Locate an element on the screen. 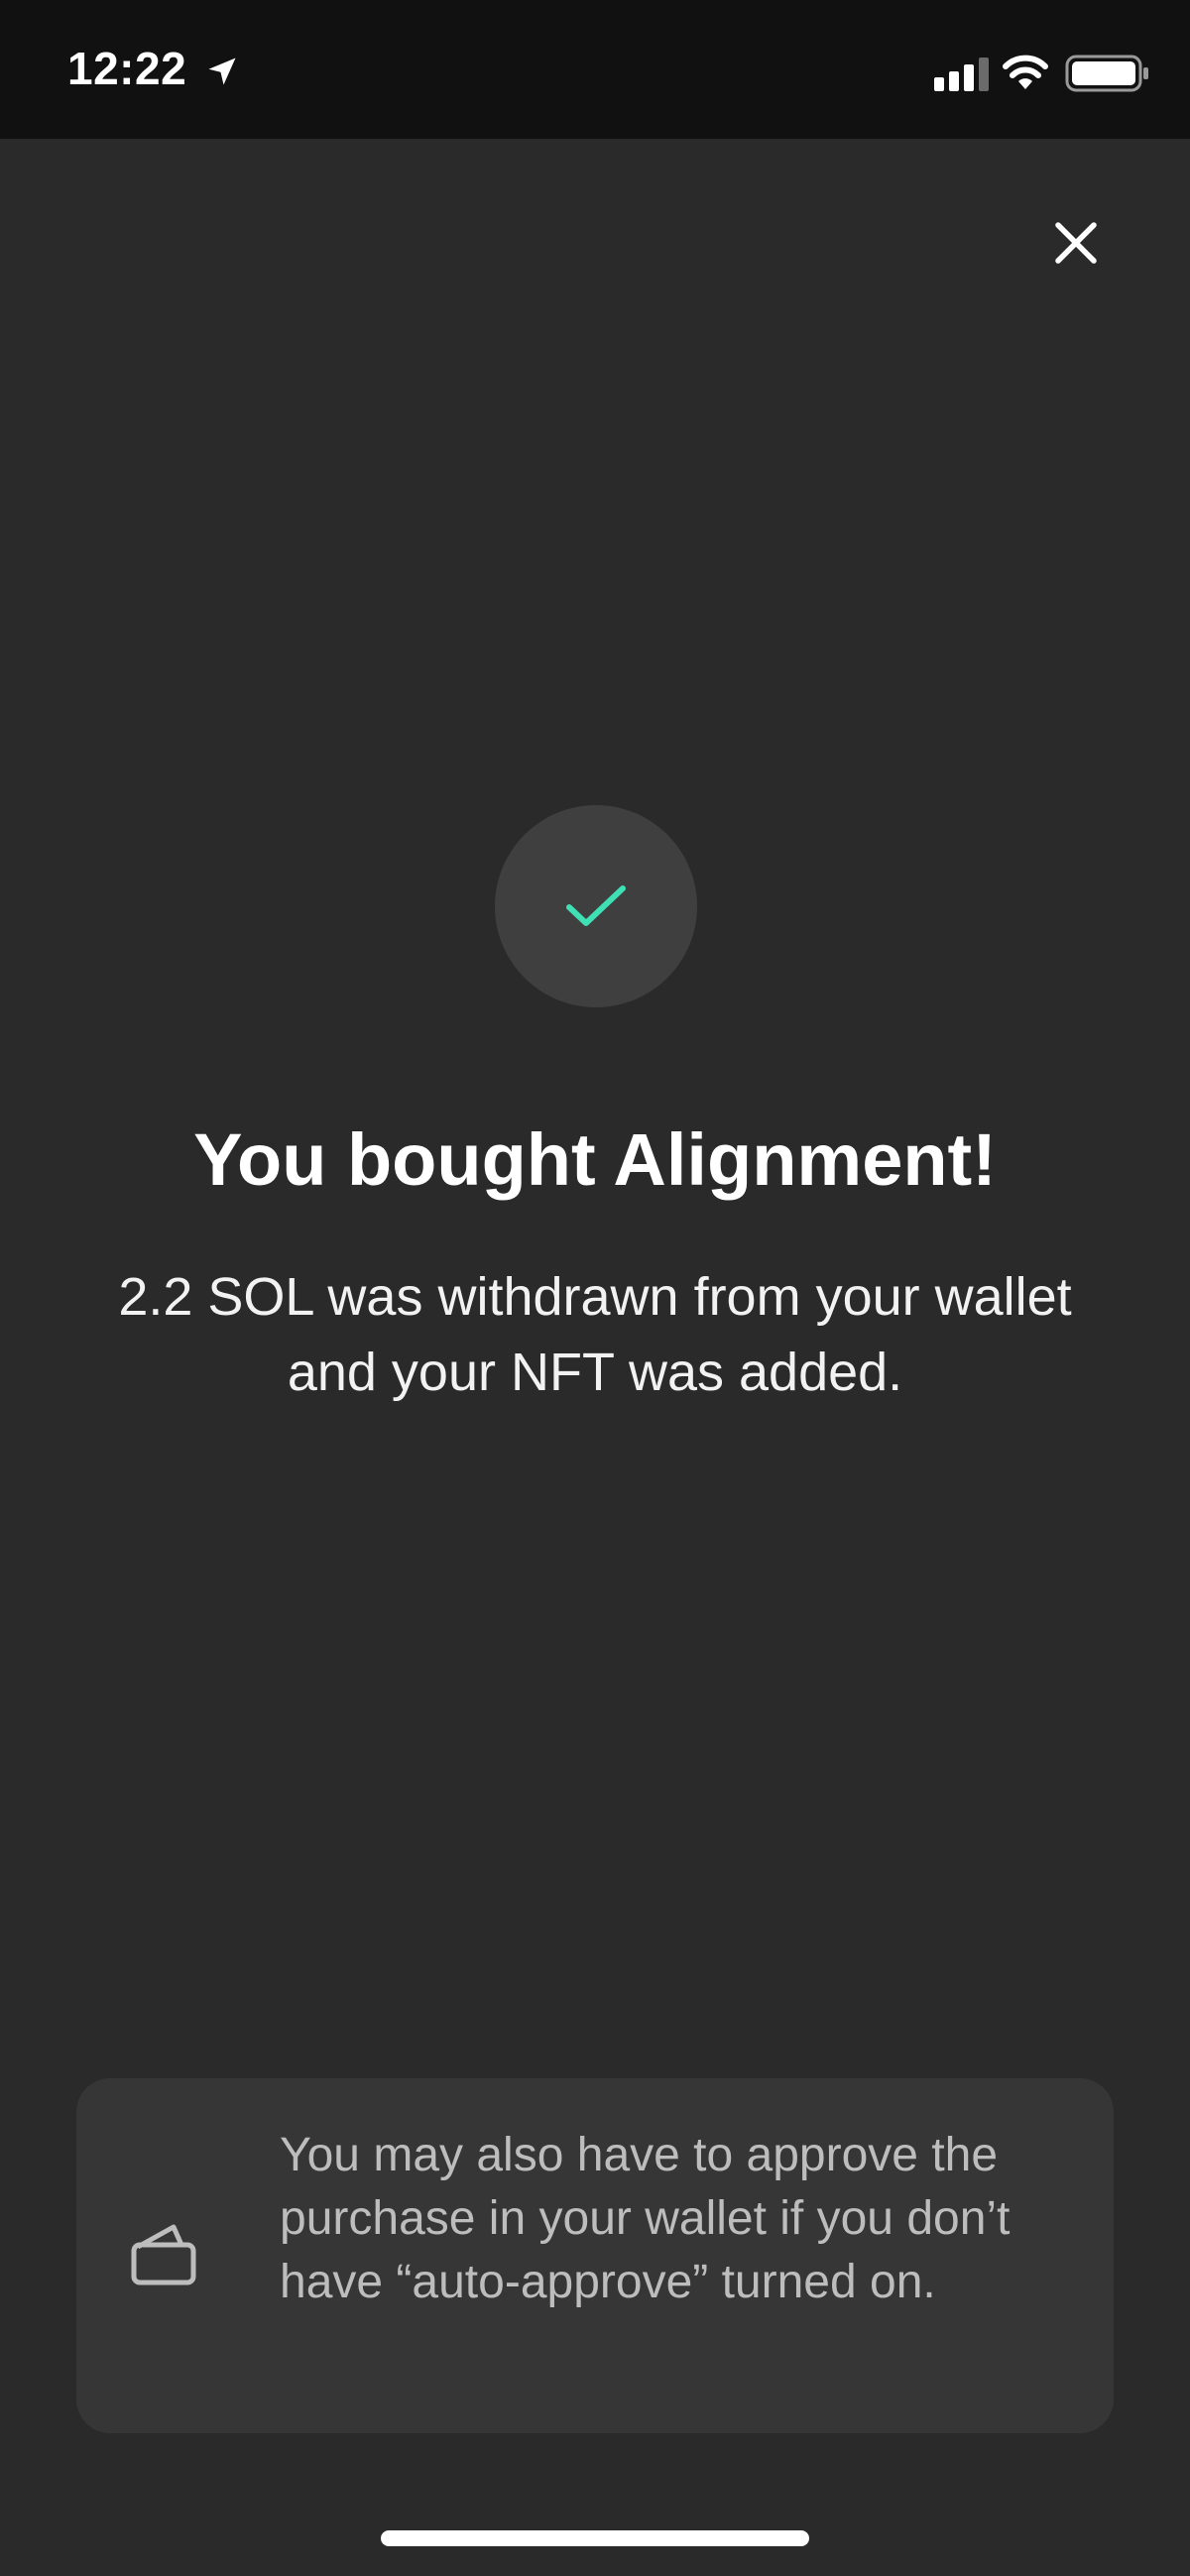 The width and height of the screenshot is (1190, 2576). wifi-icon is located at coordinates (1025, 72).